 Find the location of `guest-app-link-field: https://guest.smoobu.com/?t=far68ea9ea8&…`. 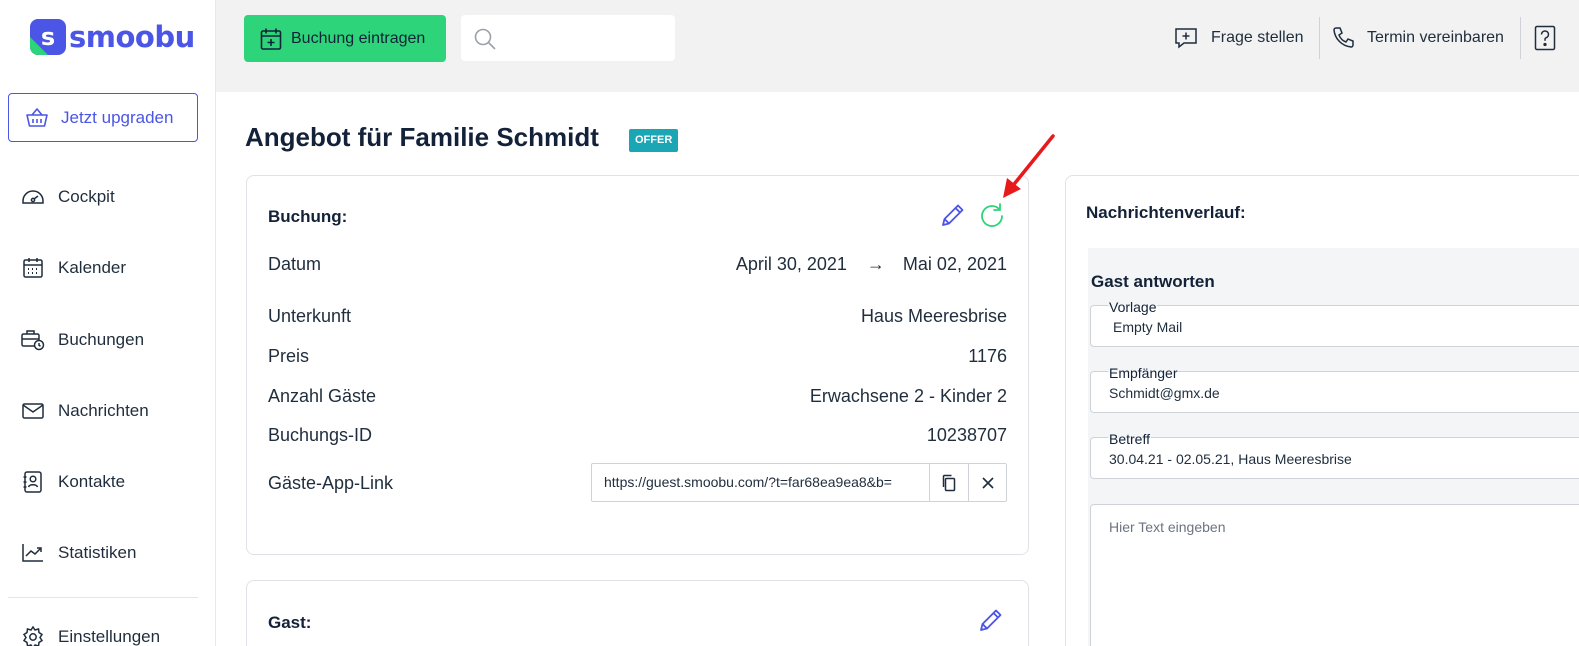

guest-app-link-field: https://guest.smoobu.com/?t=far68ea9ea8&… is located at coordinates (799, 482).